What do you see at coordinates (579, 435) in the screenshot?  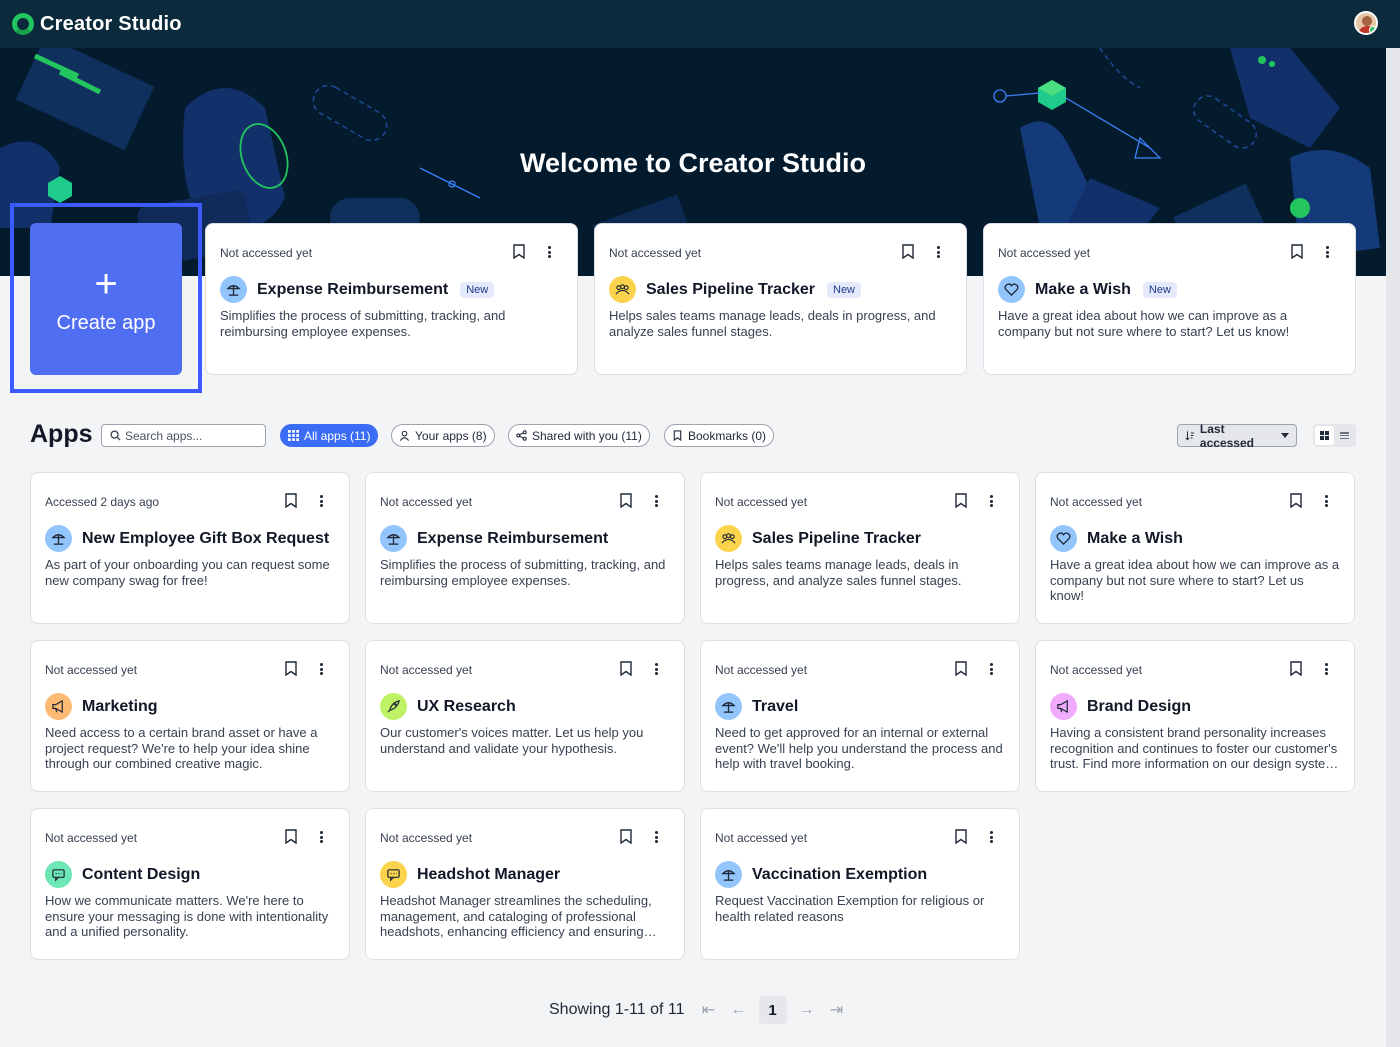 I see `filter-chip: Shared with you (11)` at bounding box center [579, 435].